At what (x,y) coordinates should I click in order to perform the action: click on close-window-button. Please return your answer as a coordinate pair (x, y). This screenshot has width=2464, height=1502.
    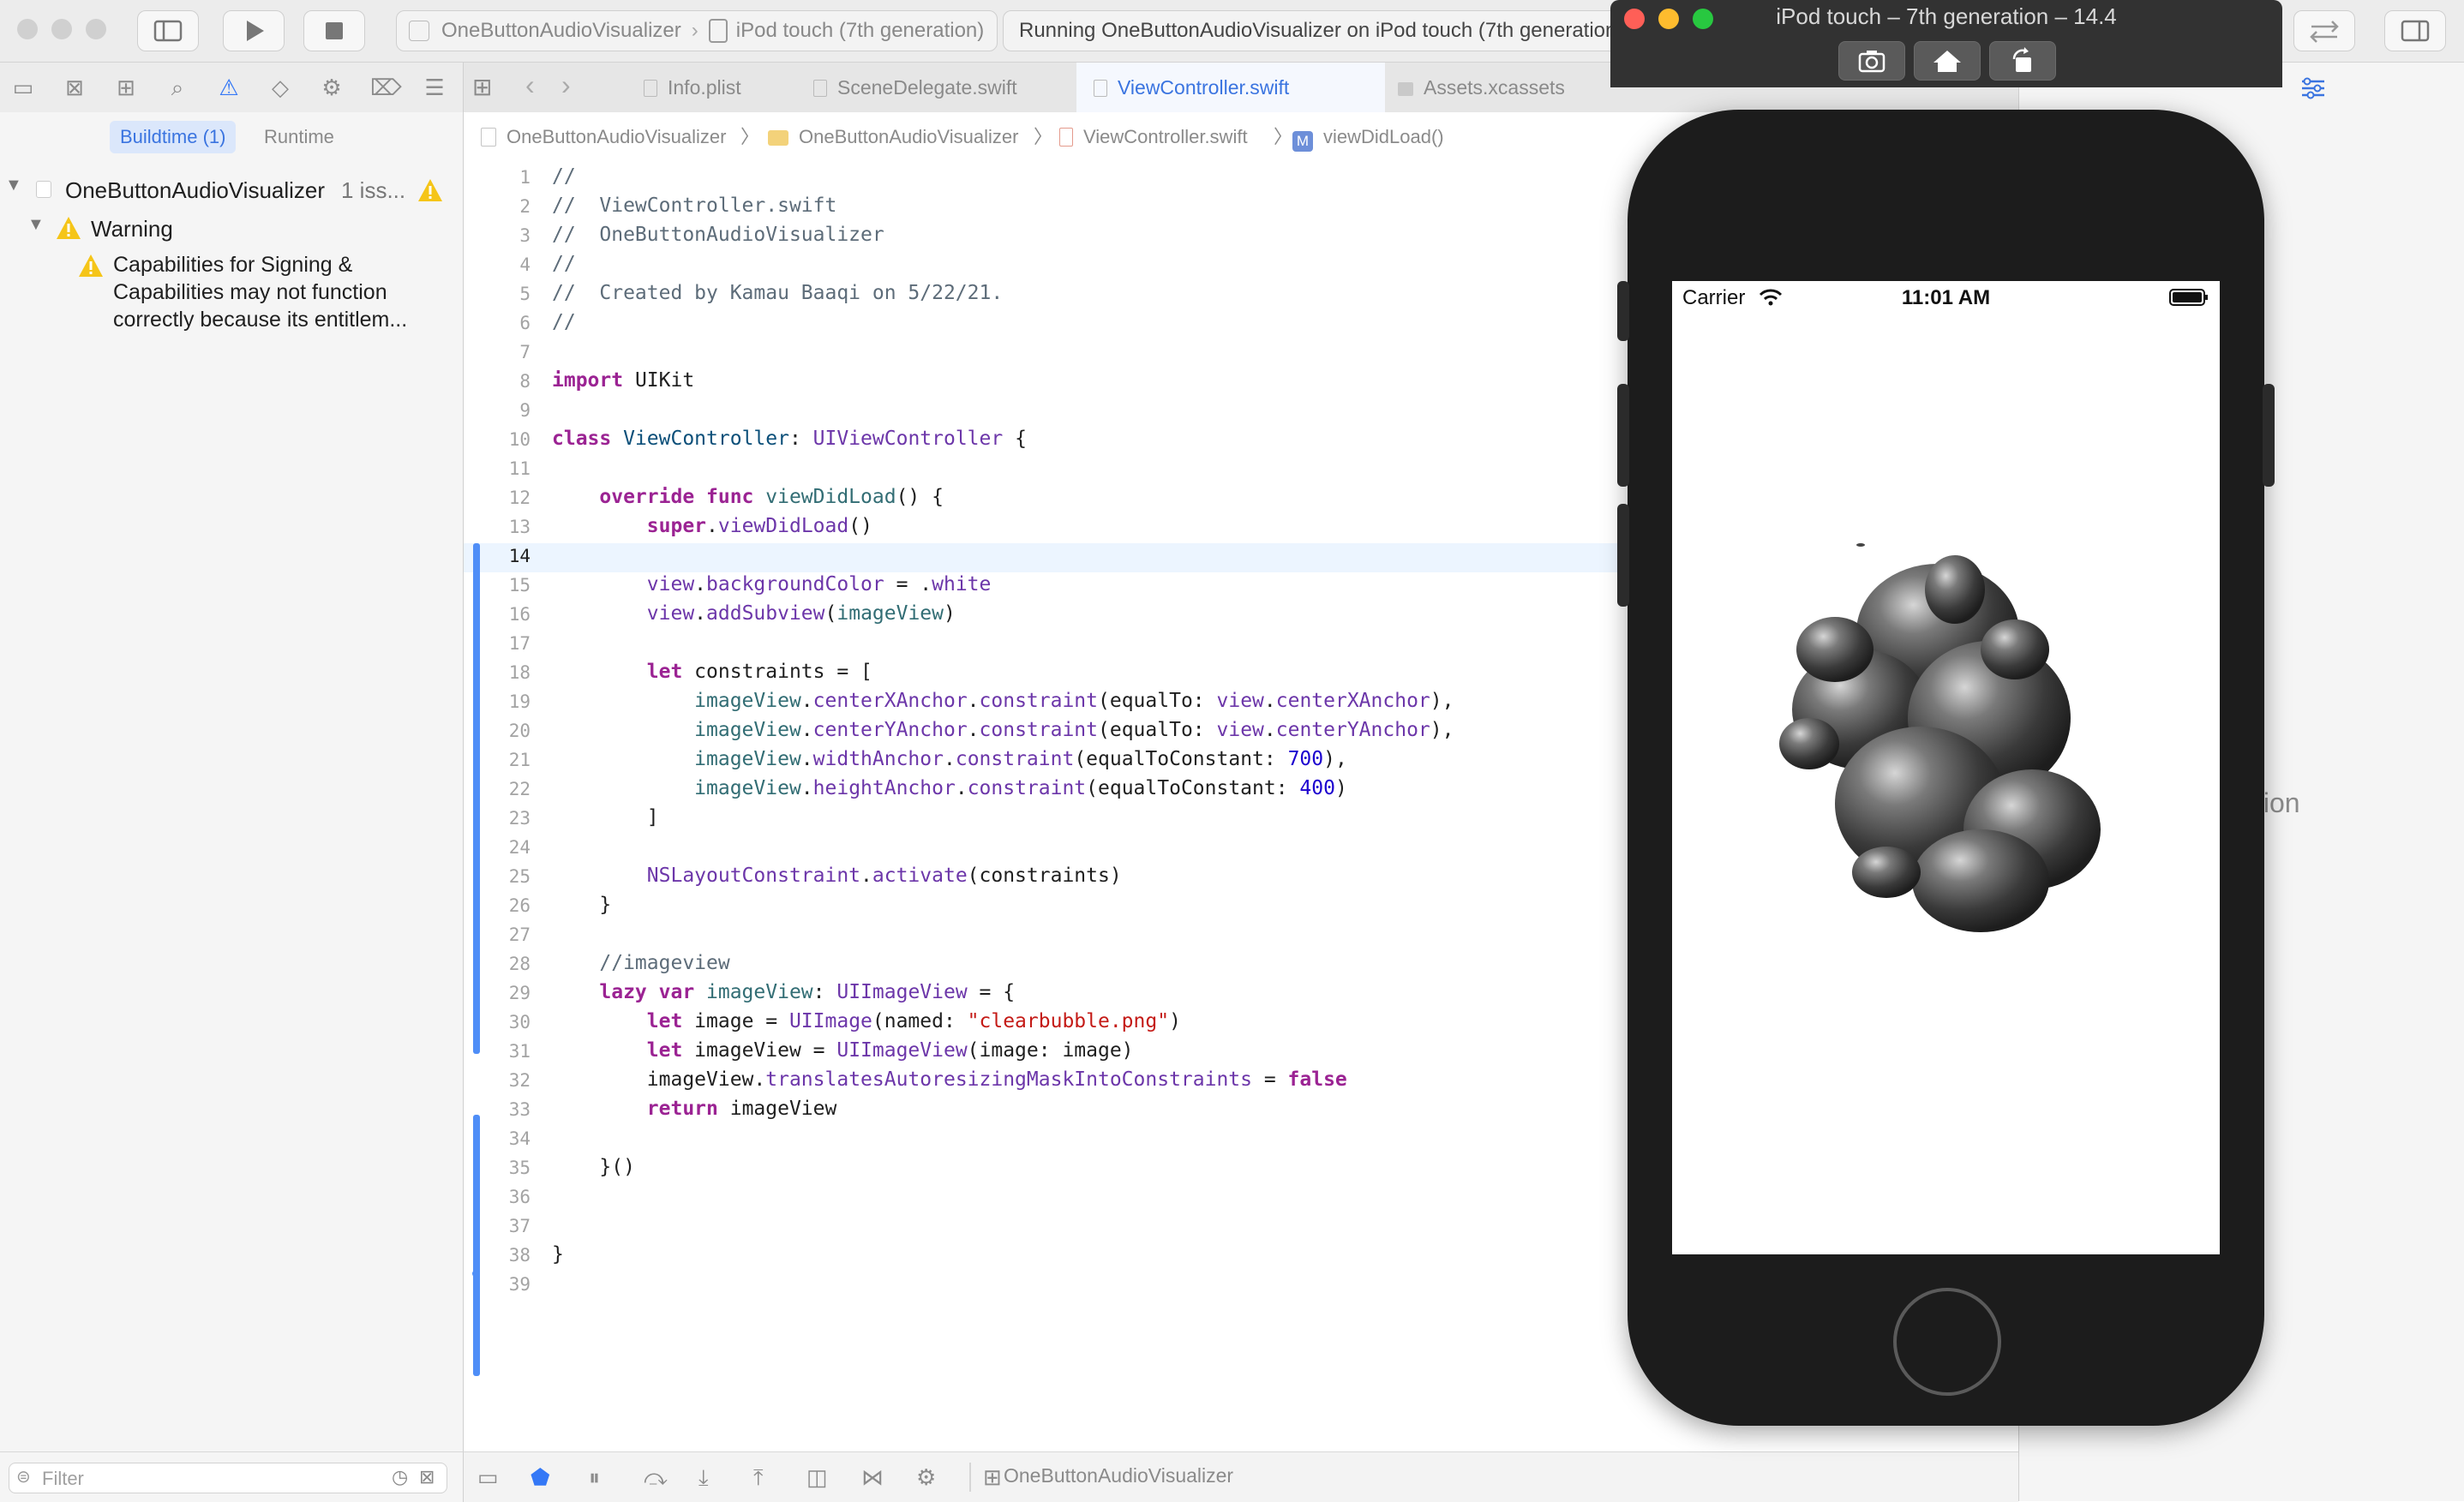
    Looking at the image, I should click on (27, 29).